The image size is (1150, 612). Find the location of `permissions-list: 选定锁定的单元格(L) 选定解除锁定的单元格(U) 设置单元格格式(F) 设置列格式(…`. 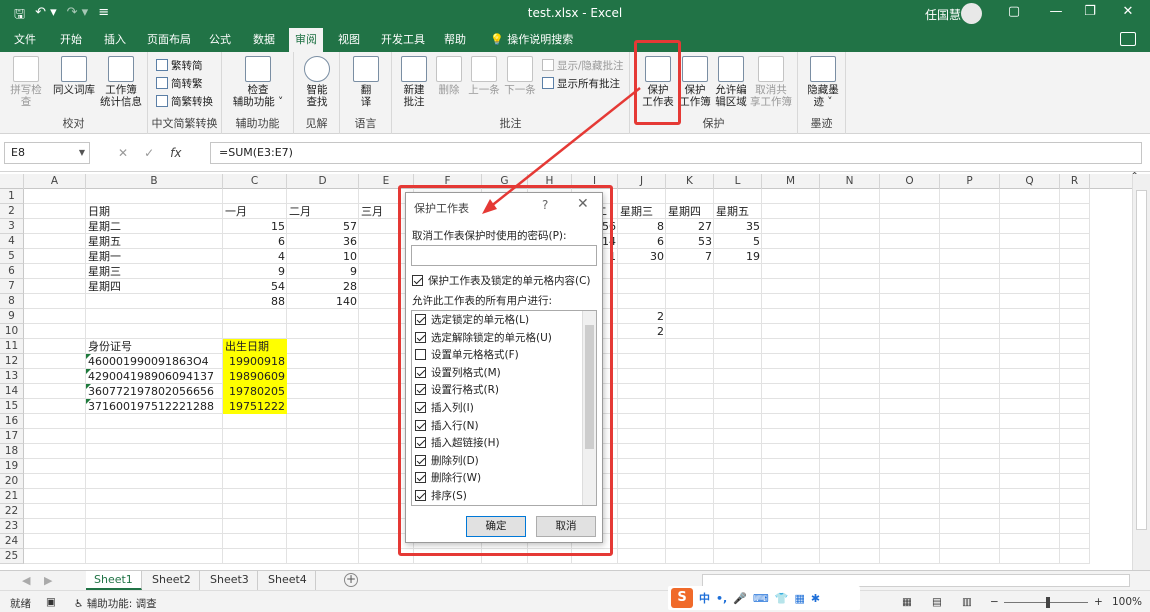

permissions-list: 选定锁定的单元格(L) 选定解除锁定的单元格(U) 设置单元格格式(F) 设置列格式(… is located at coordinates (504, 408).